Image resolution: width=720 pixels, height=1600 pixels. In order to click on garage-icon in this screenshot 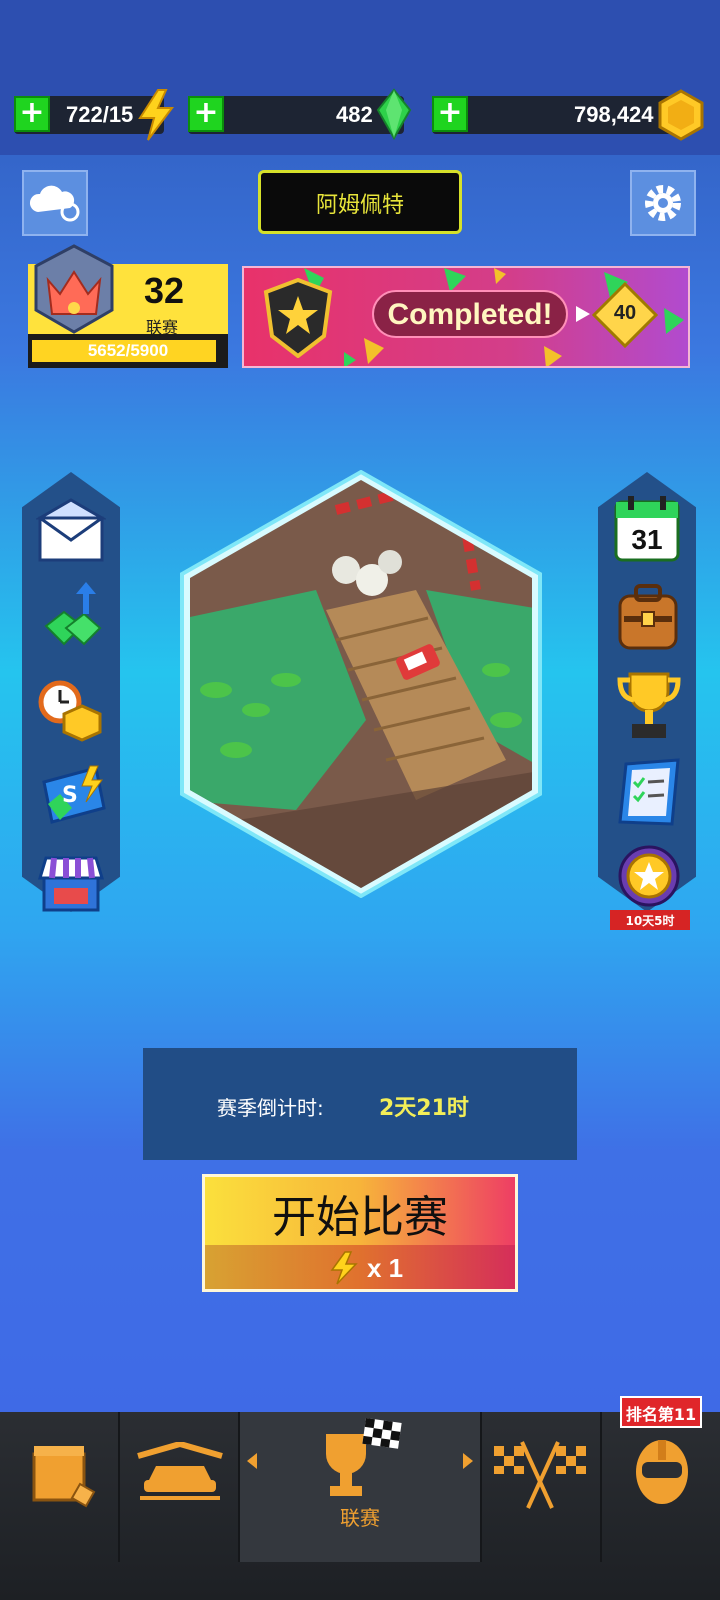, I will do `click(64, 1477)`.